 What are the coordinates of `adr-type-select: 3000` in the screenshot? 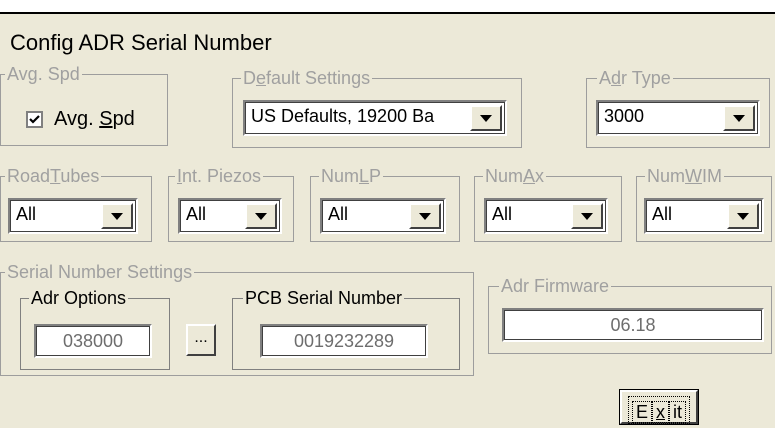 It's located at (678, 118).